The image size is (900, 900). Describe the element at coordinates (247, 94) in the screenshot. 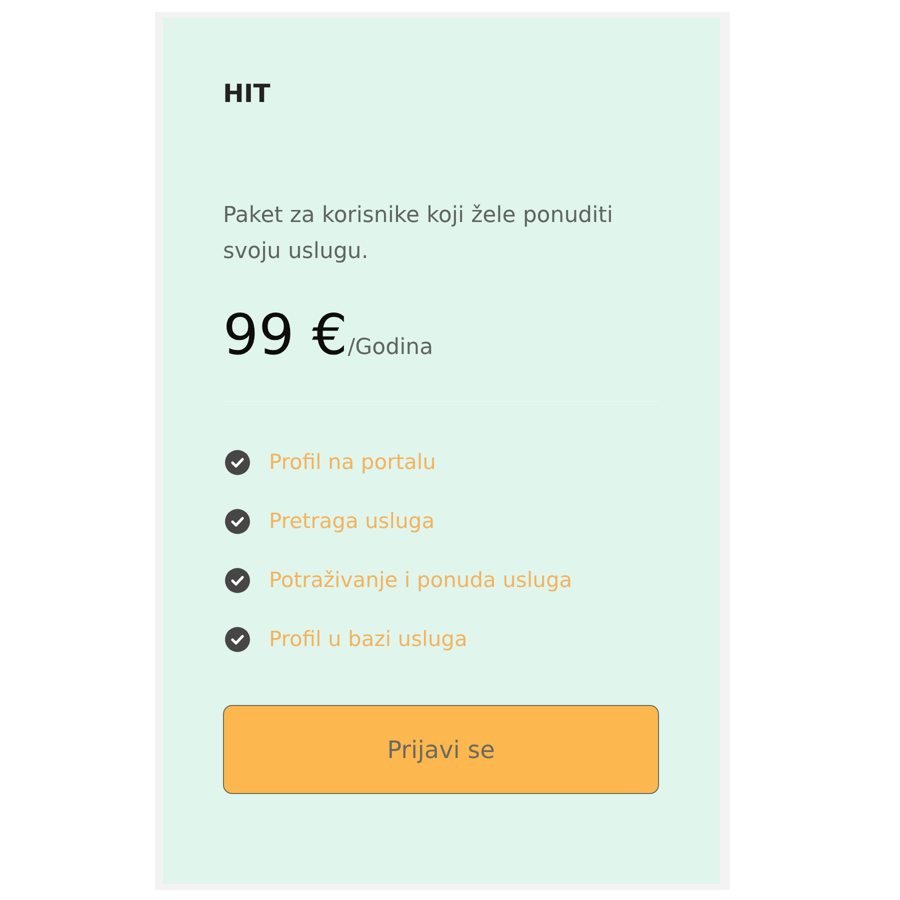

I see `plan-title: HIT` at that location.